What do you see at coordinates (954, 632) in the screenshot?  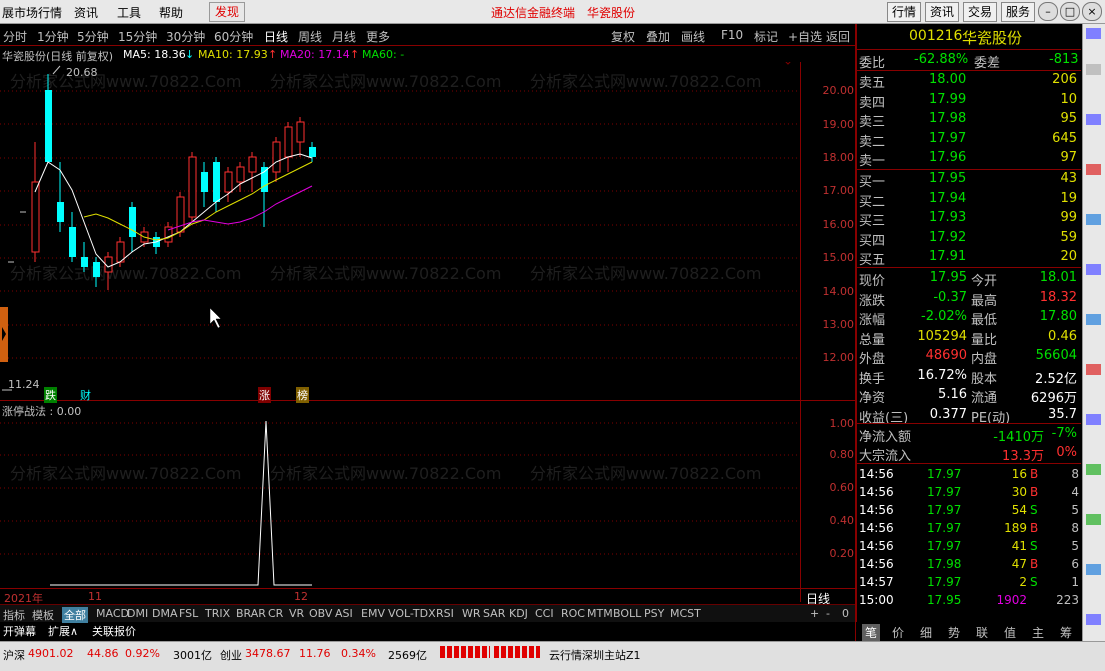 I see `tab-trend: 势` at bounding box center [954, 632].